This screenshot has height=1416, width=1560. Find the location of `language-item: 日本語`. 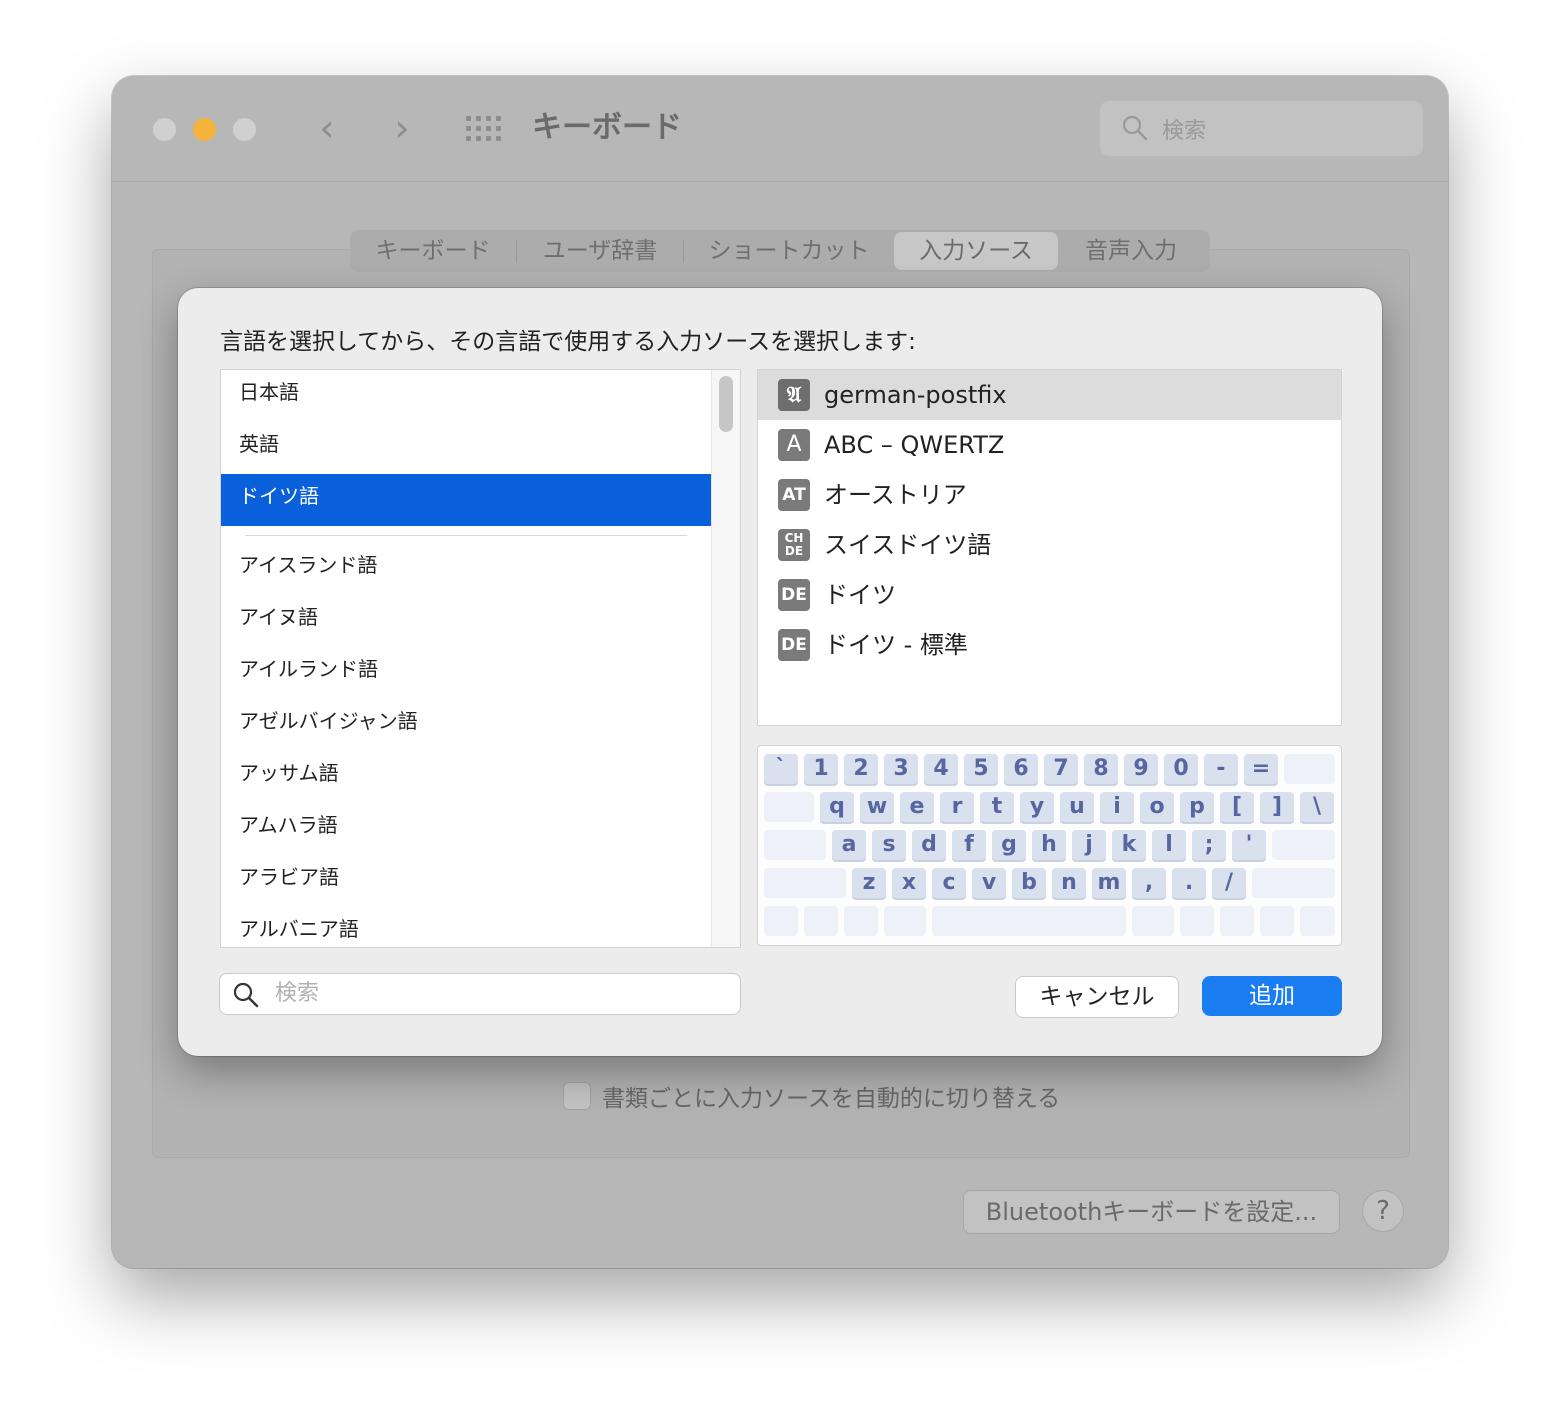

language-item: 日本語 is located at coordinates (466, 396).